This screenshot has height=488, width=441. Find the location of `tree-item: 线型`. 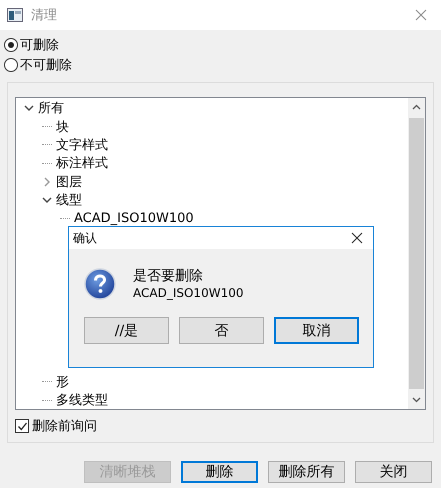

tree-item: 线型 is located at coordinates (69, 200).